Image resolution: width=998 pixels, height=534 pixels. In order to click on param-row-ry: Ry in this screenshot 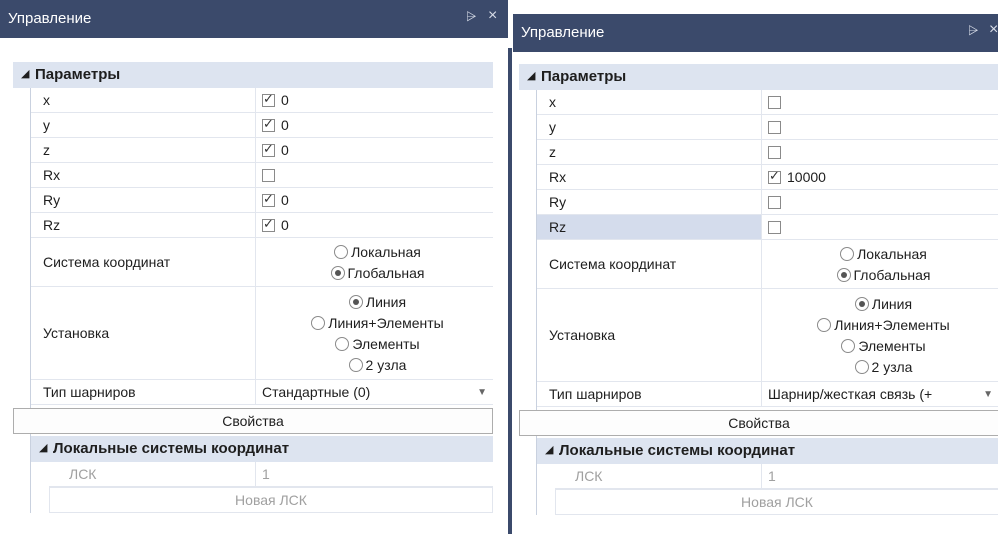, I will do `click(767, 202)`.